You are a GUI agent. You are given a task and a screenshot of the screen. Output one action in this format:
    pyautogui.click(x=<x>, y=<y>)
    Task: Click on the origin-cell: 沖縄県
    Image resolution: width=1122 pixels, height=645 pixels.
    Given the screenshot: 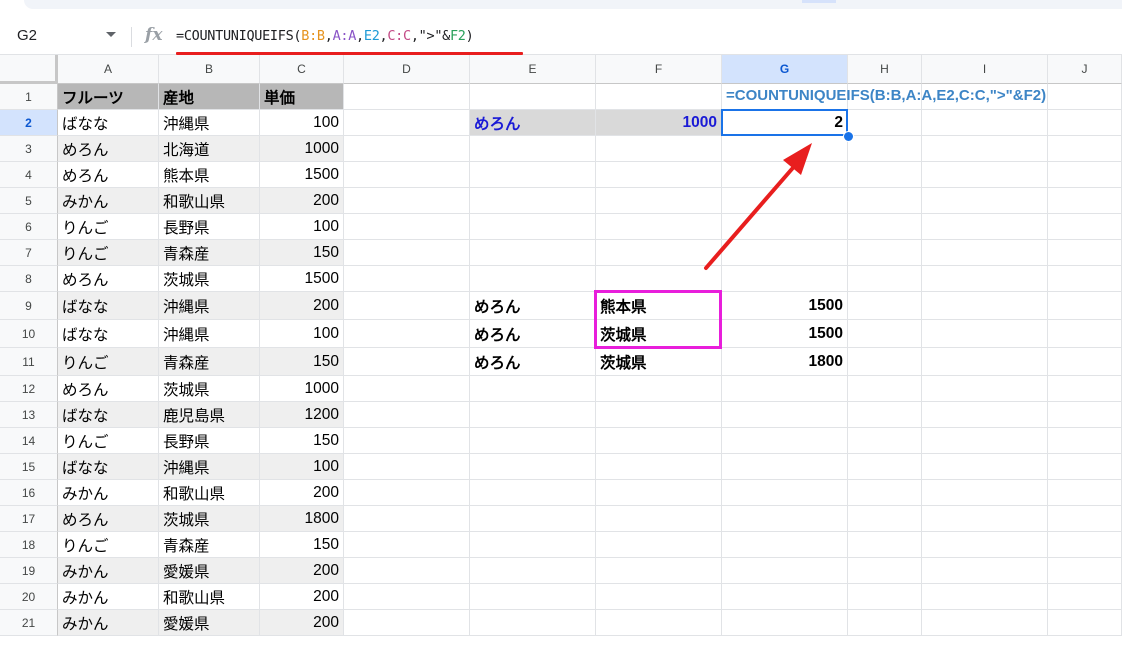 What is the action you would take?
    pyautogui.click(x=209, y=123)
    